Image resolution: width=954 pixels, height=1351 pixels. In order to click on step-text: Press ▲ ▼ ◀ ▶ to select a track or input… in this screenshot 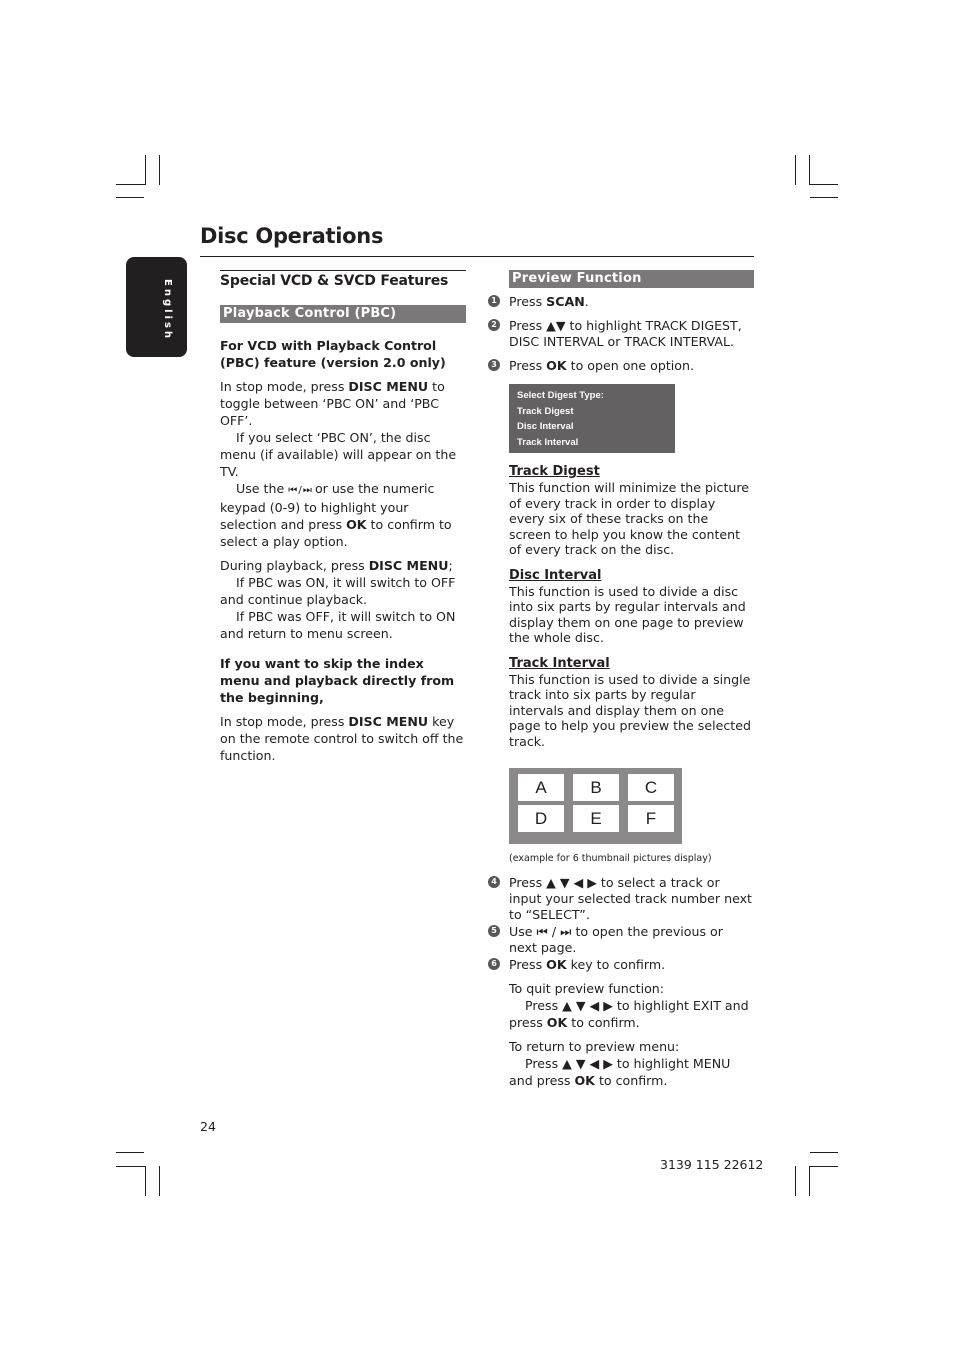, I will do `click(630, 898)`.